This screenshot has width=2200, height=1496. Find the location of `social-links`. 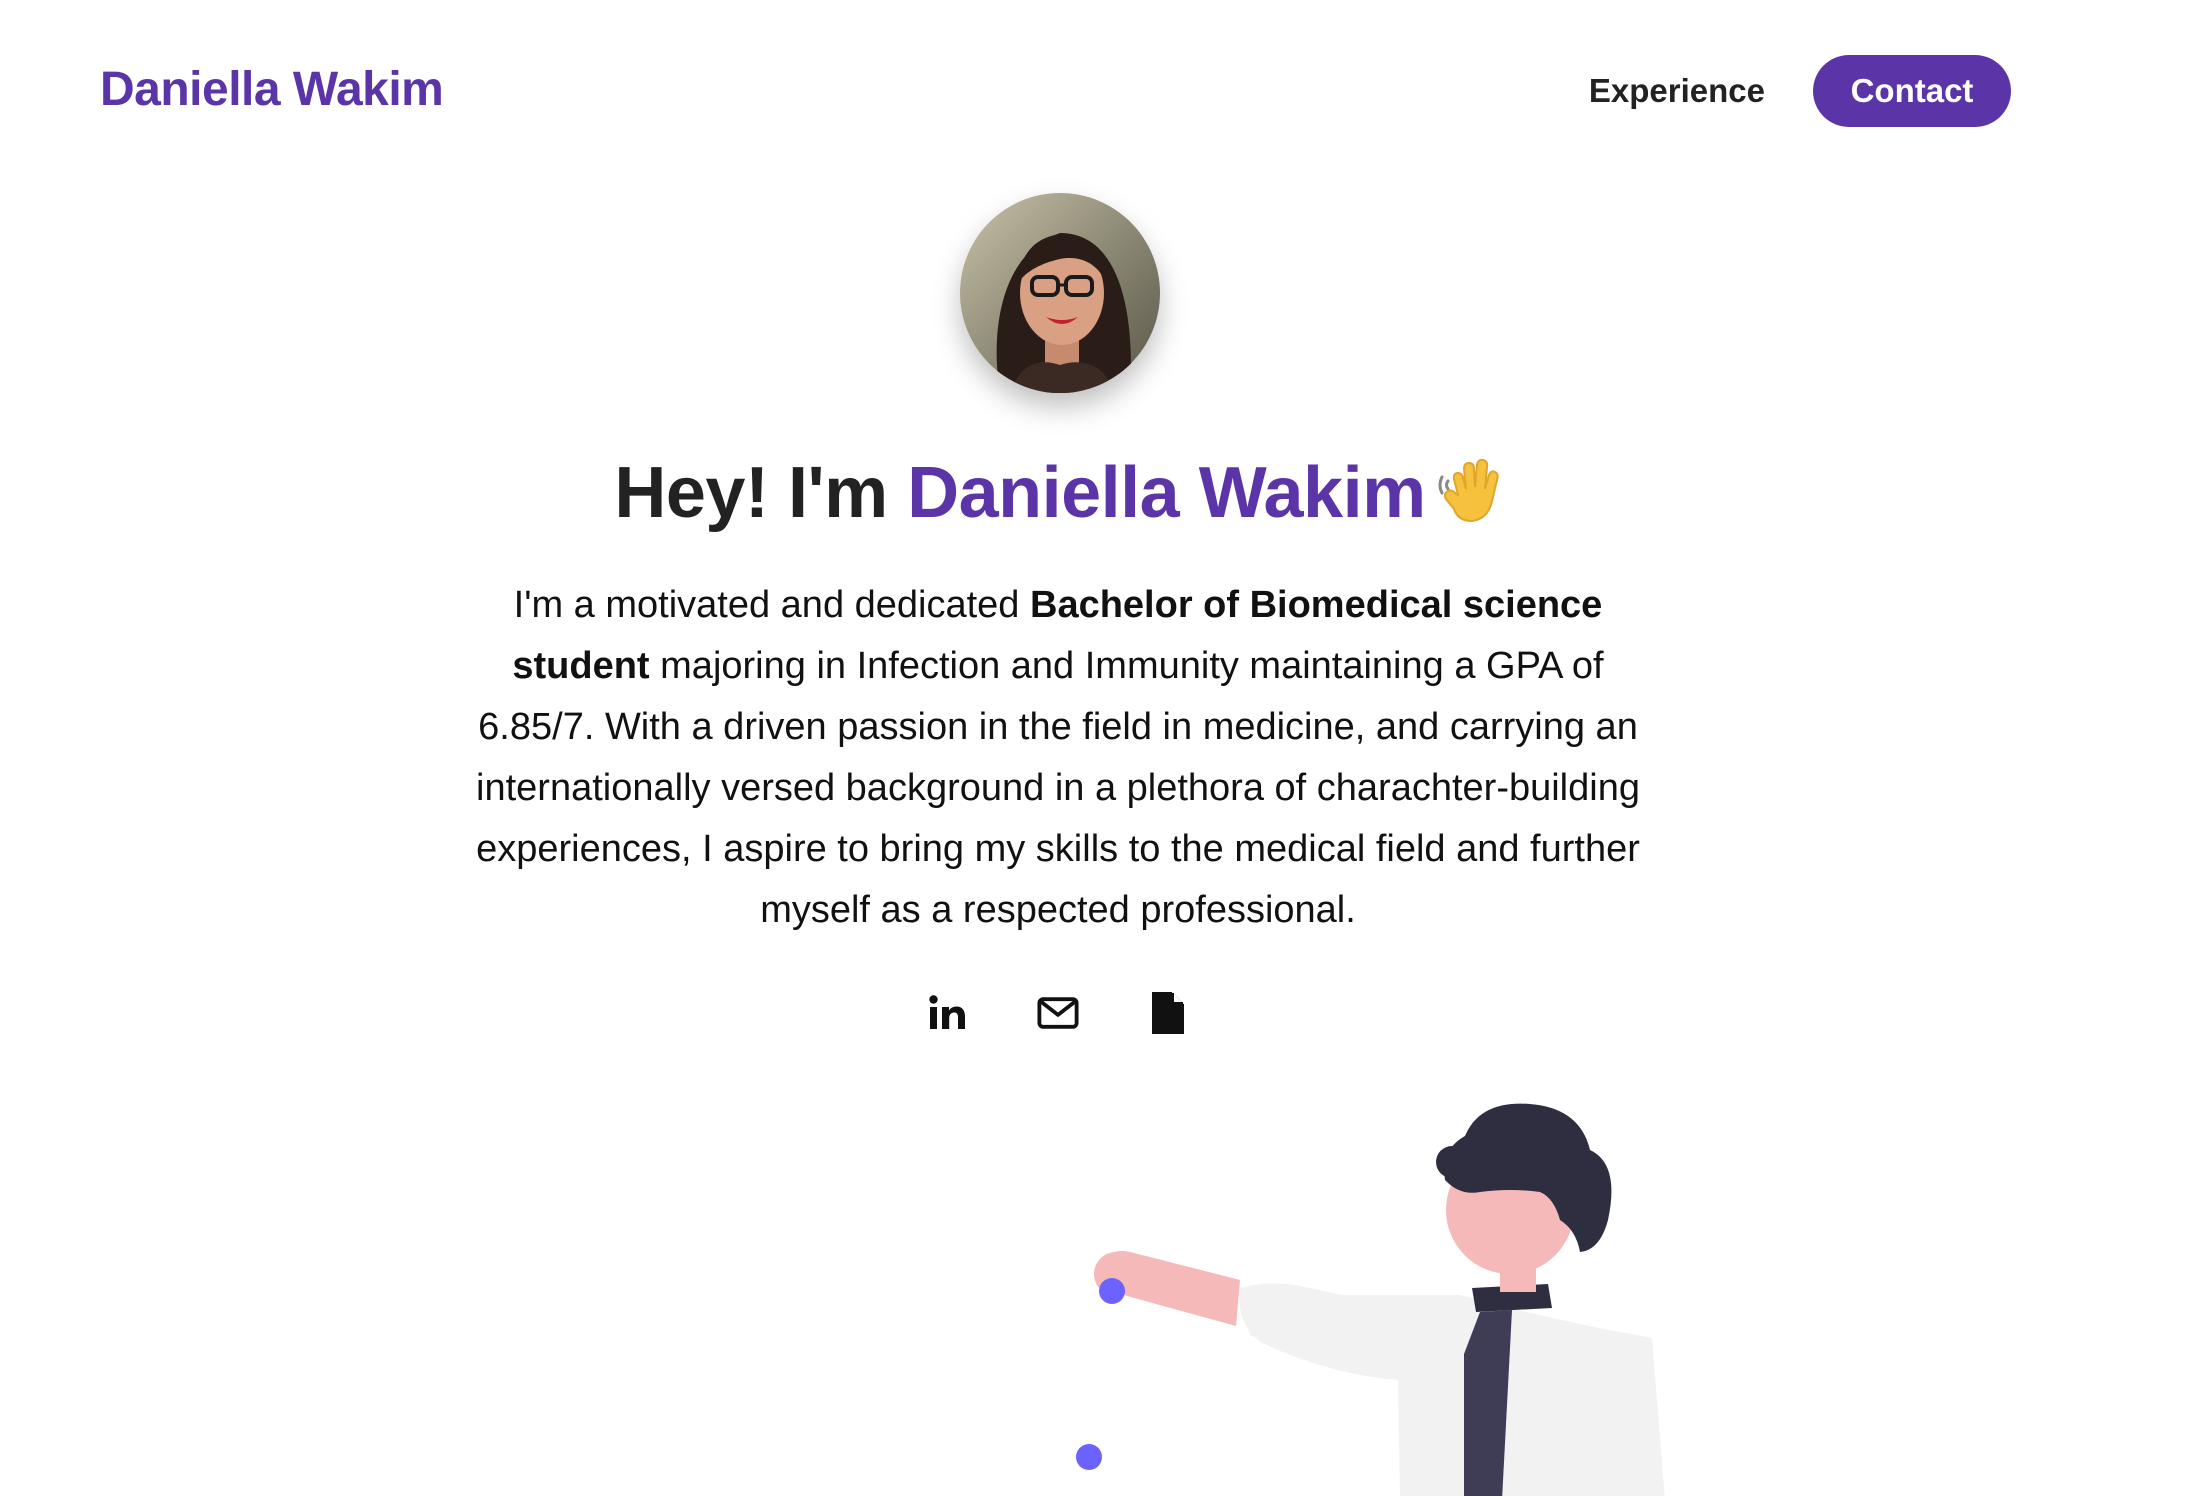

social-links is located at coordinates (1058, 1013).